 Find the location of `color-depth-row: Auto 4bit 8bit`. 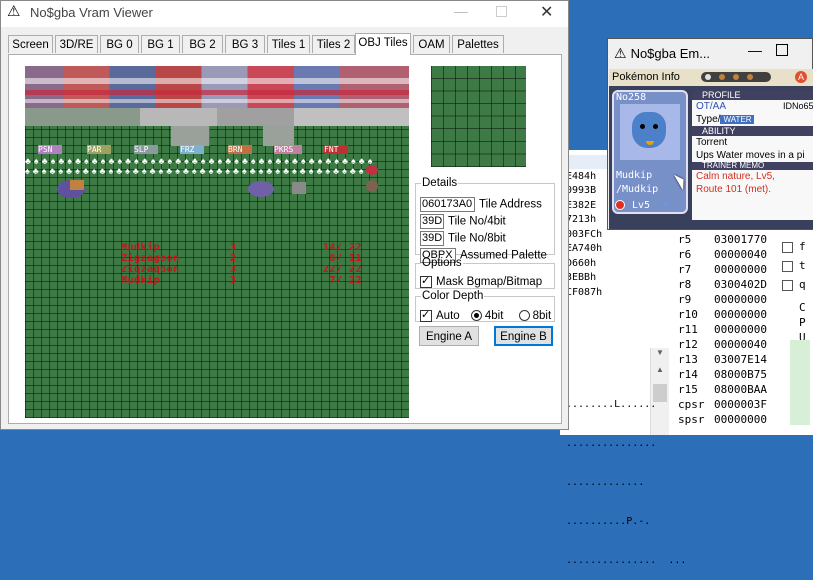

color-depth-row: Auto 4bit 8bit is located at coordinates (485, 315).